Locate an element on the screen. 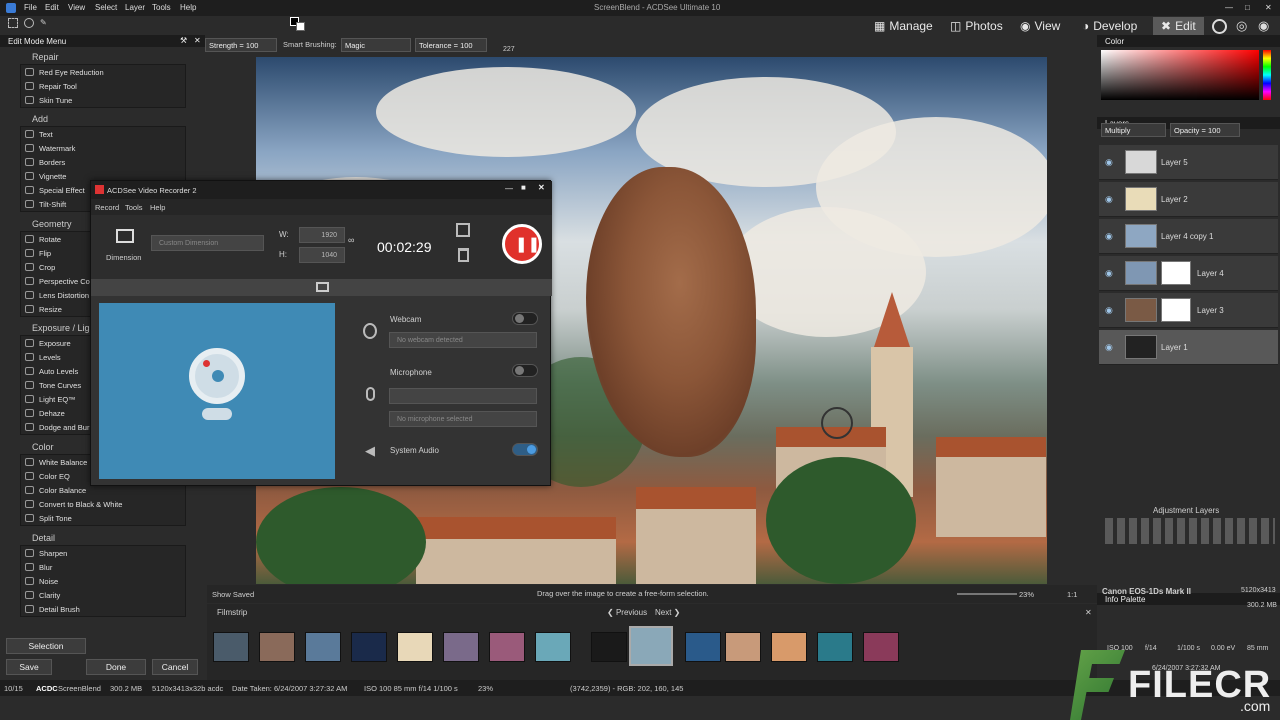 Image resolution: width=1280 pixels, height=720 pixels. zoom-slider is located at coordinates (987, 594).